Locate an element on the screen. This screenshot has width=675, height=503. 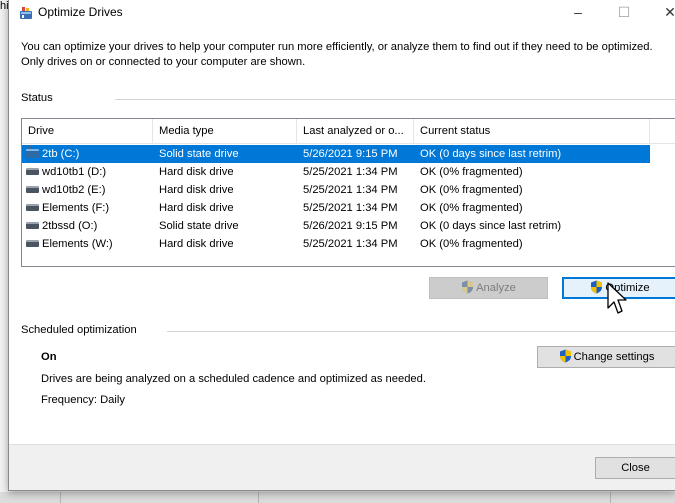
drive-cell: Elements (W:) is located at coordinates (89, 244).